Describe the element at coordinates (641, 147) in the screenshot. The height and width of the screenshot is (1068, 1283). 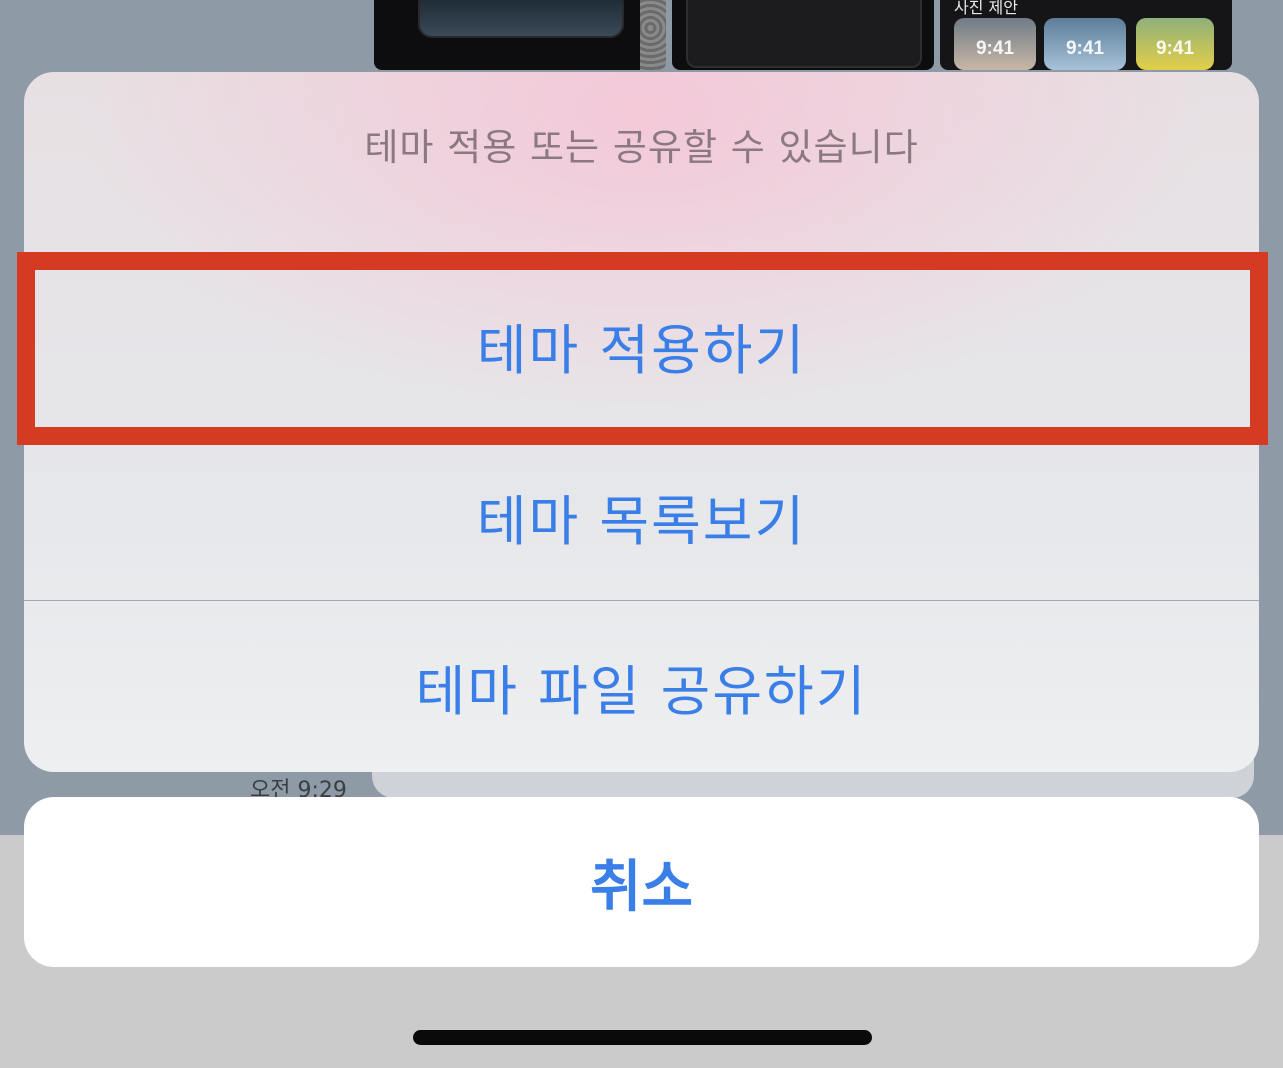
I see `action-sheet-title: 테마 적용 또는 공유할 수 있습니다` at that location.